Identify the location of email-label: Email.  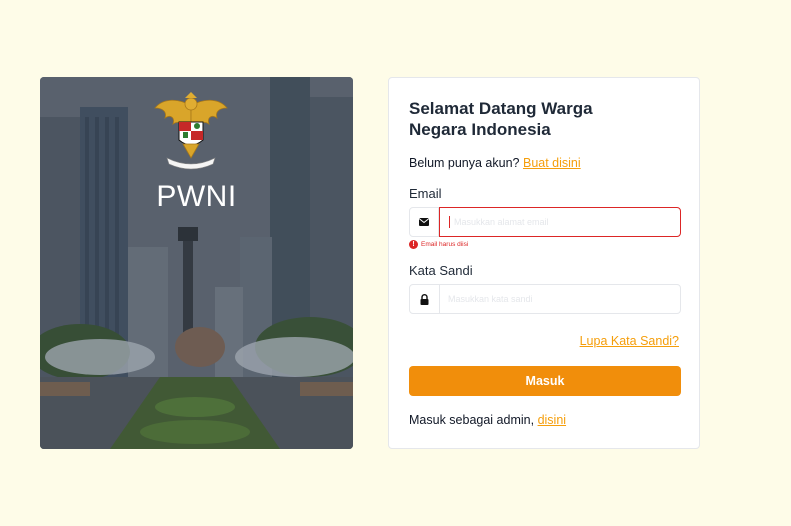
(425, 193).